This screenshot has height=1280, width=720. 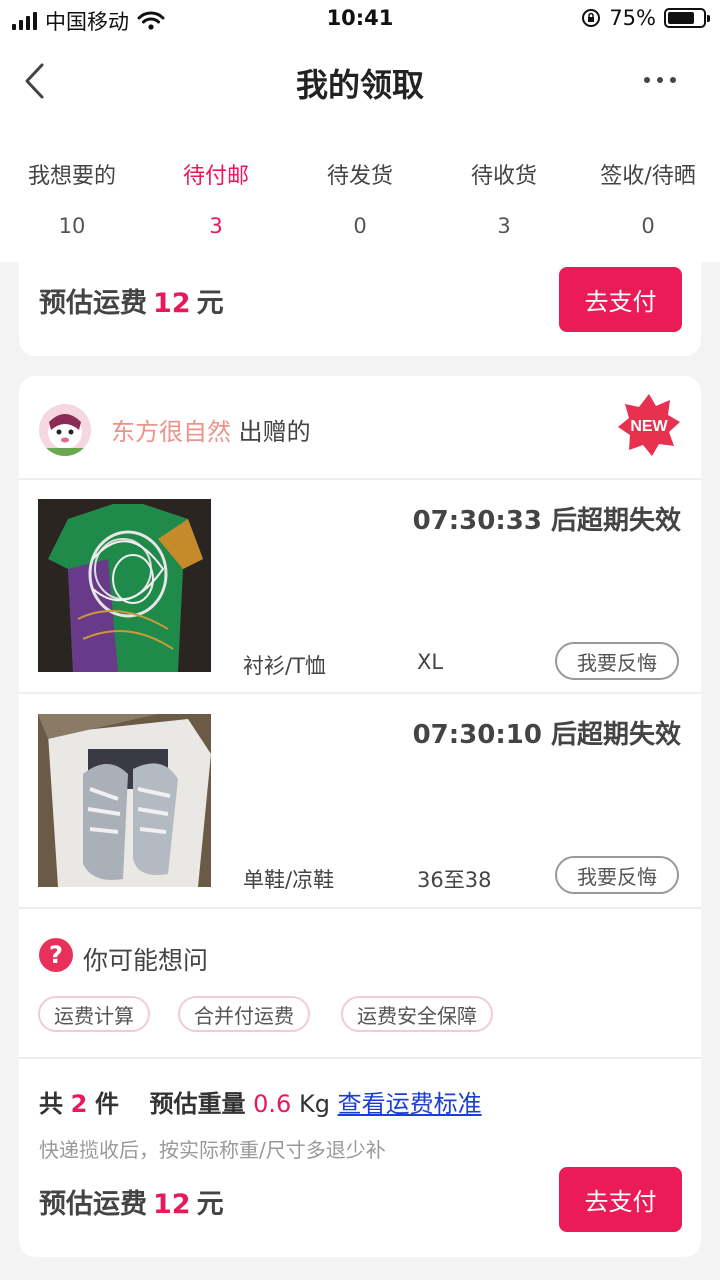 What do you see at coordinates (274, 432) in the screenshot?
I see `giver-suffix: 出赠的` at bounding box center [274, 432].